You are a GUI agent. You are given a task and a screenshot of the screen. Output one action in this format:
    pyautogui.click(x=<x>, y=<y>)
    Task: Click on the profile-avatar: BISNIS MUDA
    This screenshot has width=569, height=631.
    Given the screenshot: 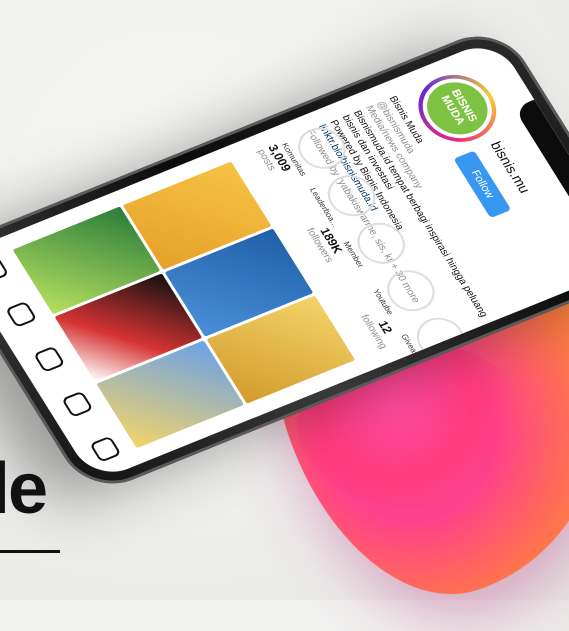 What is the action you would take?
    pyautogui.click(x=457, y=108)
    